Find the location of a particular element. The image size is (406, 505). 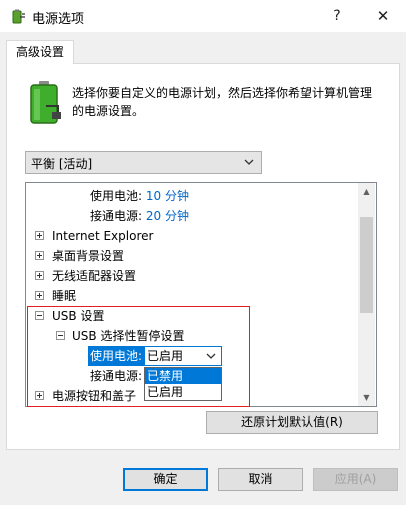

window-title: 电源选项 is located at coordinates (58, 19).